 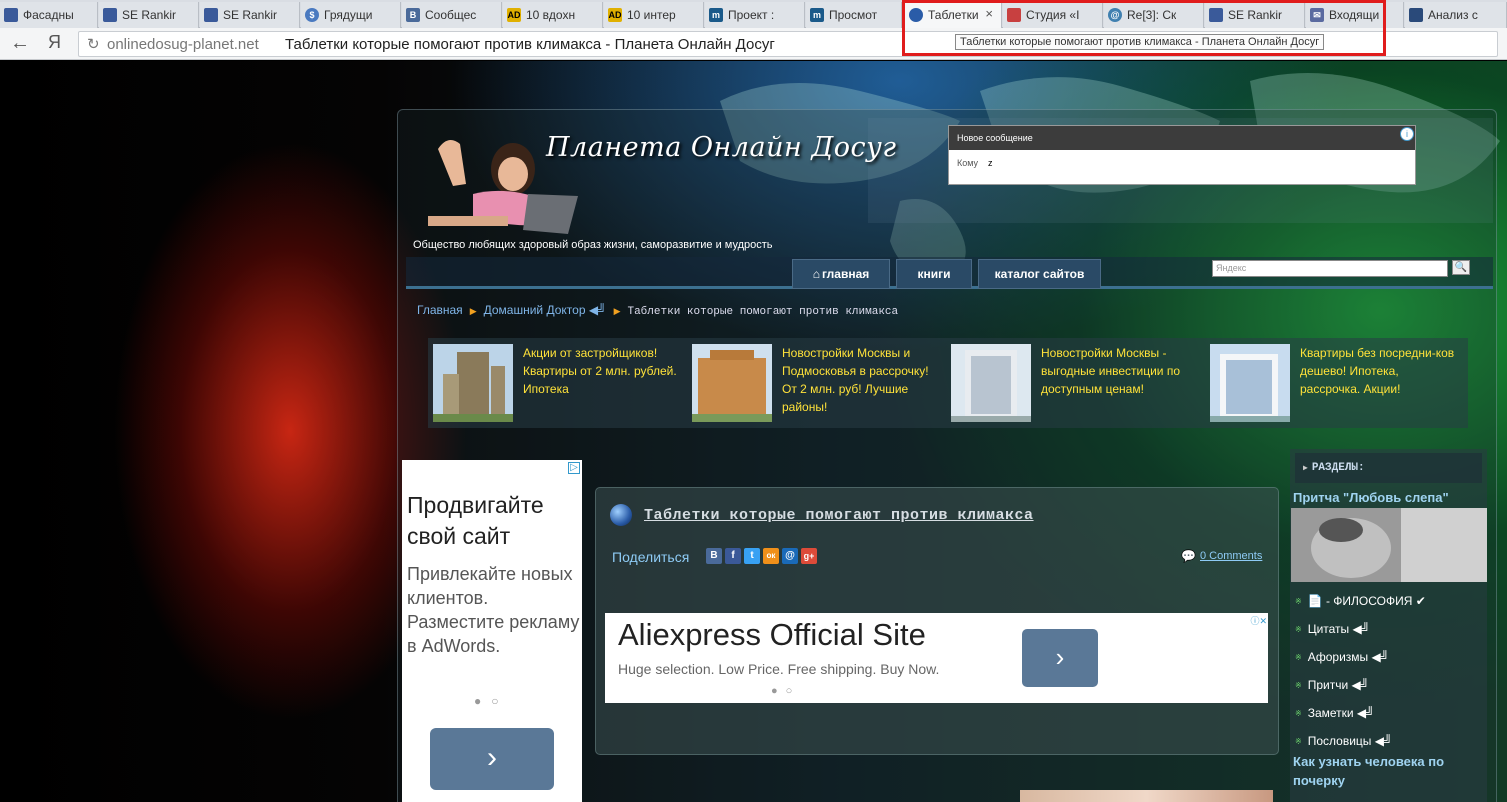 What do you see at coordinates (1456, 15) in the screenshot?
I see `tab-14: Анализ с` at bounding box center [1456, 15].